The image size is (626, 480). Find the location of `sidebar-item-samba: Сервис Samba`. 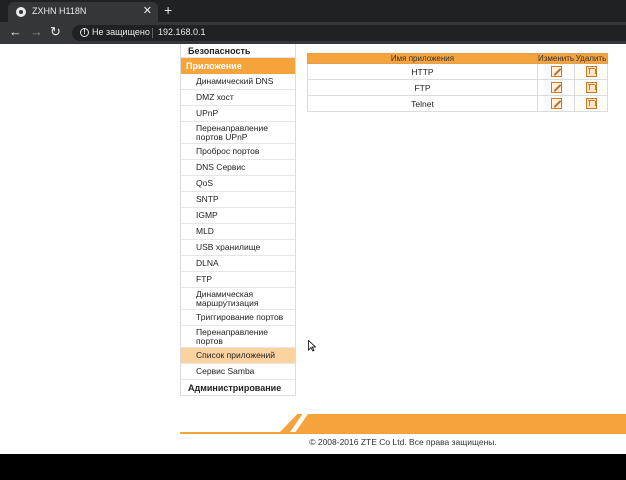

sidebar-item-samba: Сервис Samba is located at coordinates (238, 372).